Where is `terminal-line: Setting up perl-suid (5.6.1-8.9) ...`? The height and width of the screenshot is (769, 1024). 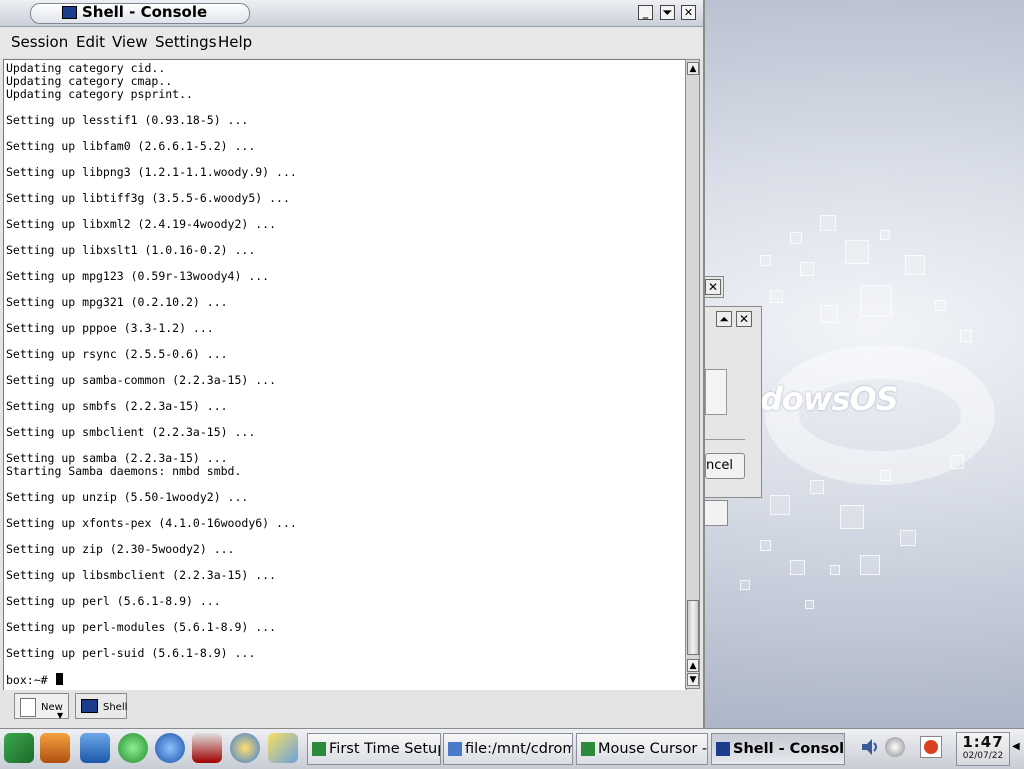
terminal-line: Setting up perl-suid (5.6.1-8.9) ... is located at coordinates (131, 653).